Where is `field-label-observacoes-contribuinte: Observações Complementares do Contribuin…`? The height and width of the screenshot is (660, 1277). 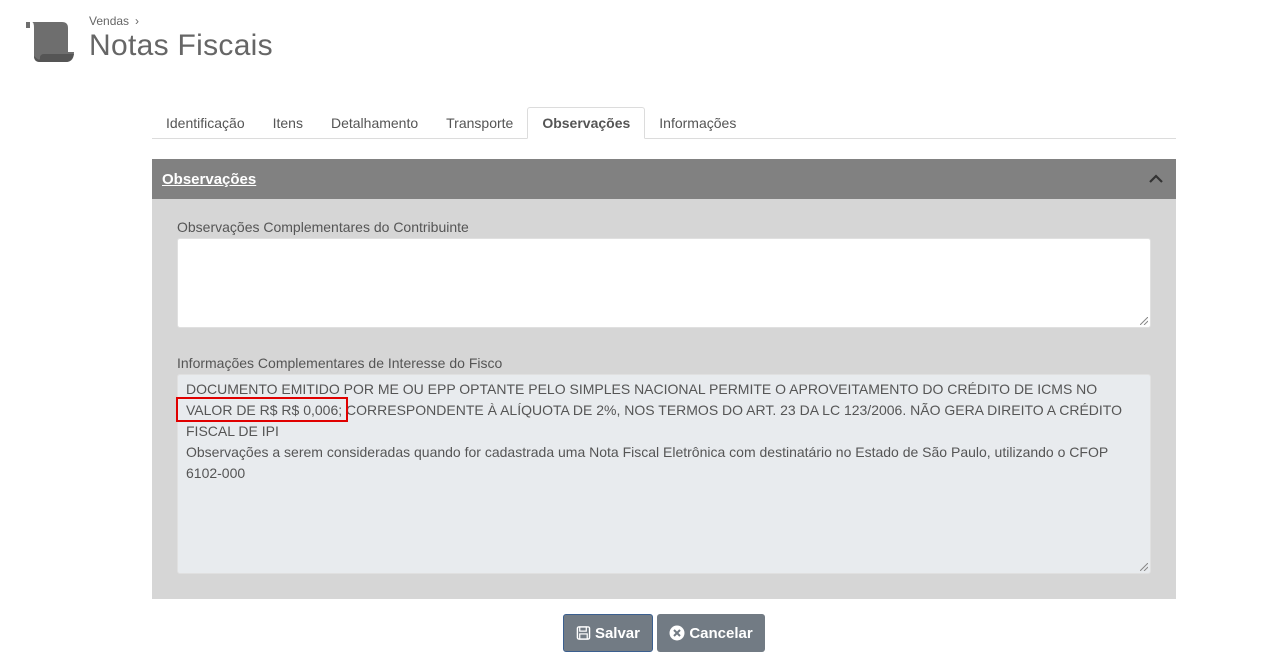 field-label-observacoes-contribuinte: Observações Complementares do Contribuin… is located at coordinates (323, 227).